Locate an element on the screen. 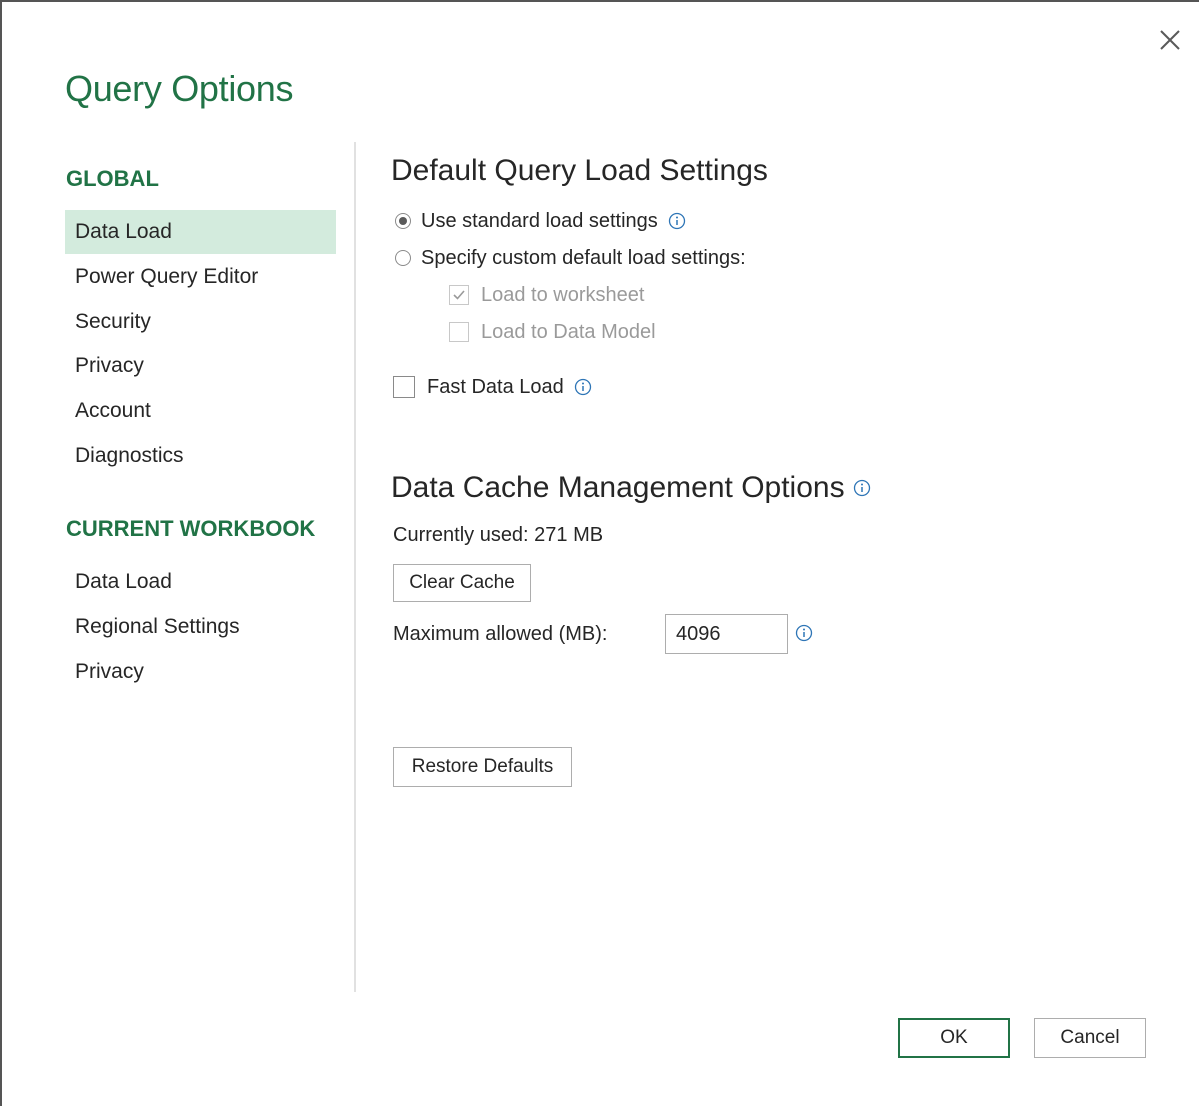  standard-load-label: Use standard load settings is located at coordinates (539, 220).